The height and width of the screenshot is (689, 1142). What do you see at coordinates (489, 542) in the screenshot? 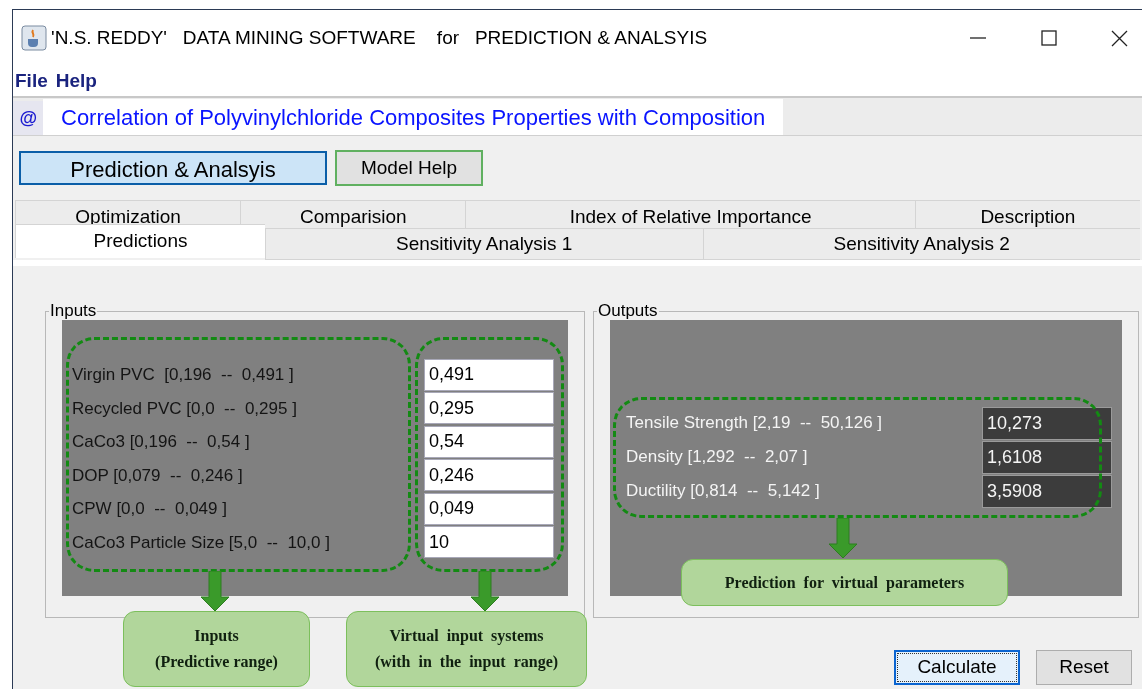
I see `input-field: 10` at bounding box center [489, 542].